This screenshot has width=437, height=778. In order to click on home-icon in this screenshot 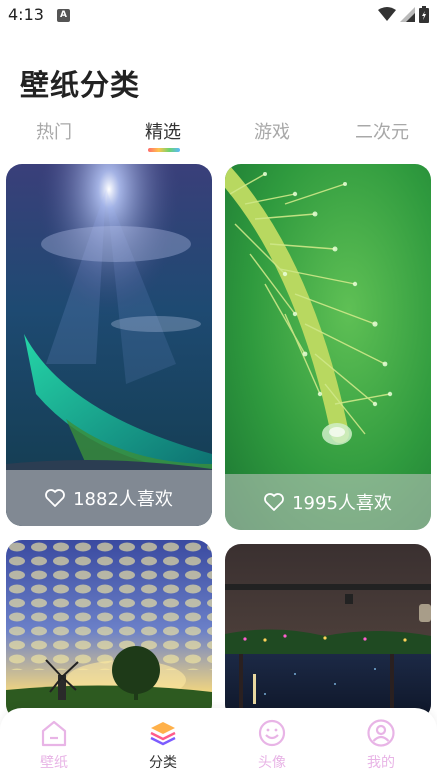, I will do `click(54, 733)`.